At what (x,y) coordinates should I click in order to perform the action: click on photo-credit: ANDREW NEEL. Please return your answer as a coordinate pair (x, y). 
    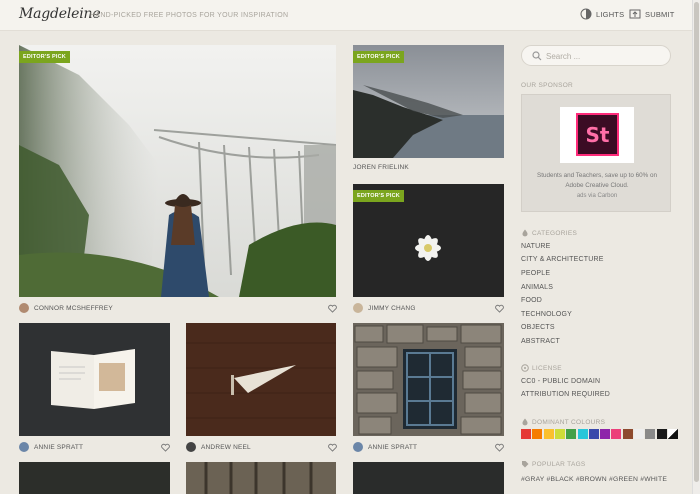
    Looking at the image, I should click on (218, 447).